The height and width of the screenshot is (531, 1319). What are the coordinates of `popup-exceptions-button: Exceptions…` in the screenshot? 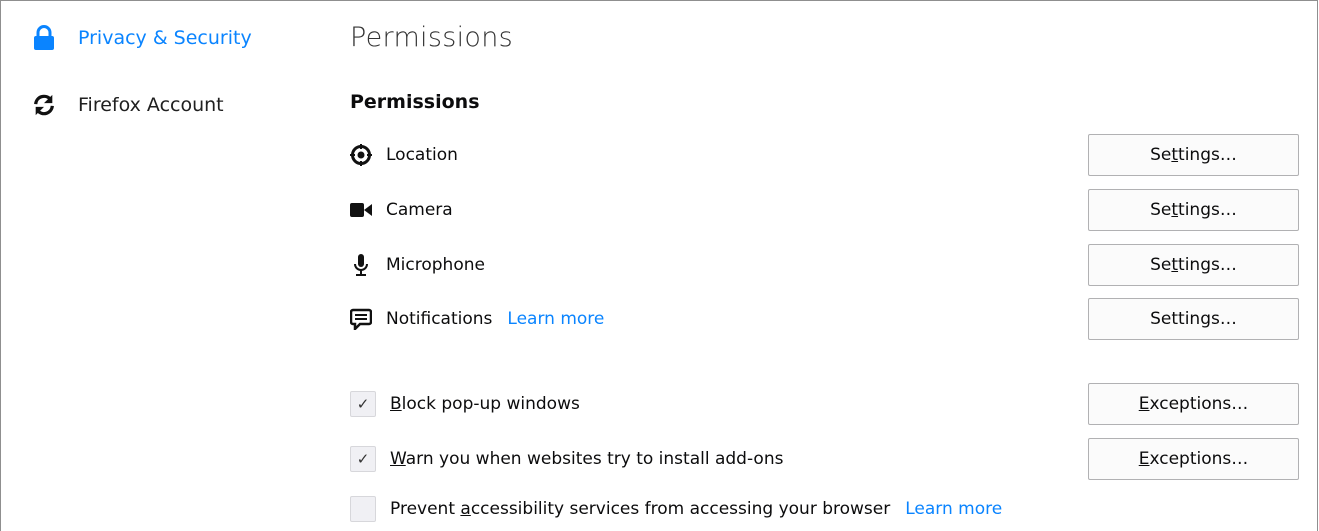 It's located at (1193, 404).